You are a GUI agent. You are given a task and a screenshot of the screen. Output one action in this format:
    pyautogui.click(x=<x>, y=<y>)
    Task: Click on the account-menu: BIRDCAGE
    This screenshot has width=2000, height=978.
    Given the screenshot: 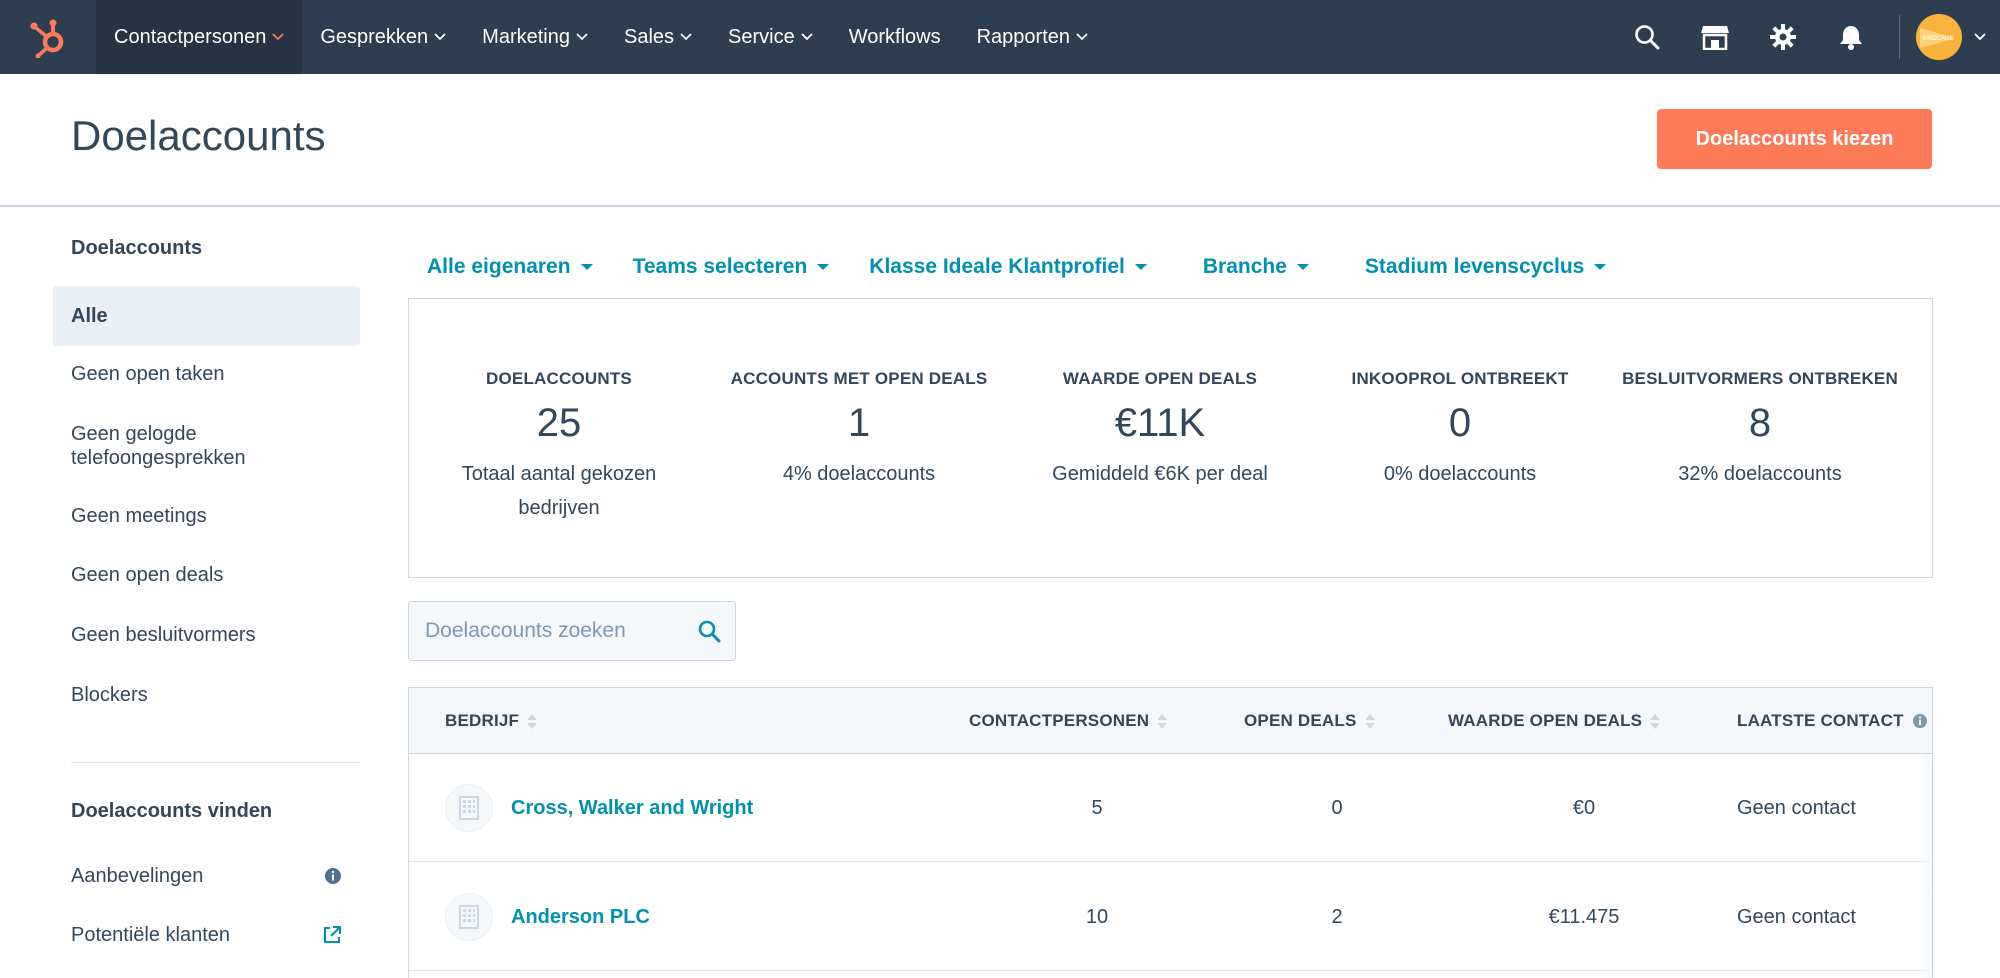 What is the action you would take?
    pyautogui.click(x=1958, y=37)
    